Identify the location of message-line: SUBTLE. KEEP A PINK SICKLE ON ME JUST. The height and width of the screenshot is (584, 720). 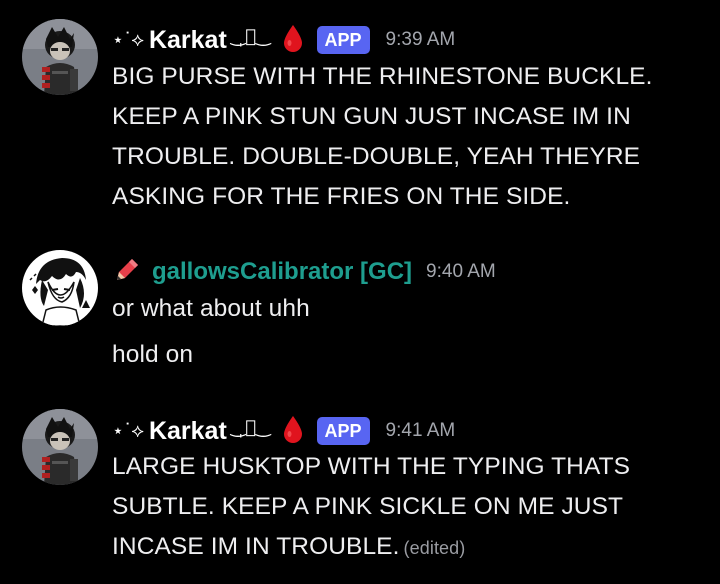
(368, 506).